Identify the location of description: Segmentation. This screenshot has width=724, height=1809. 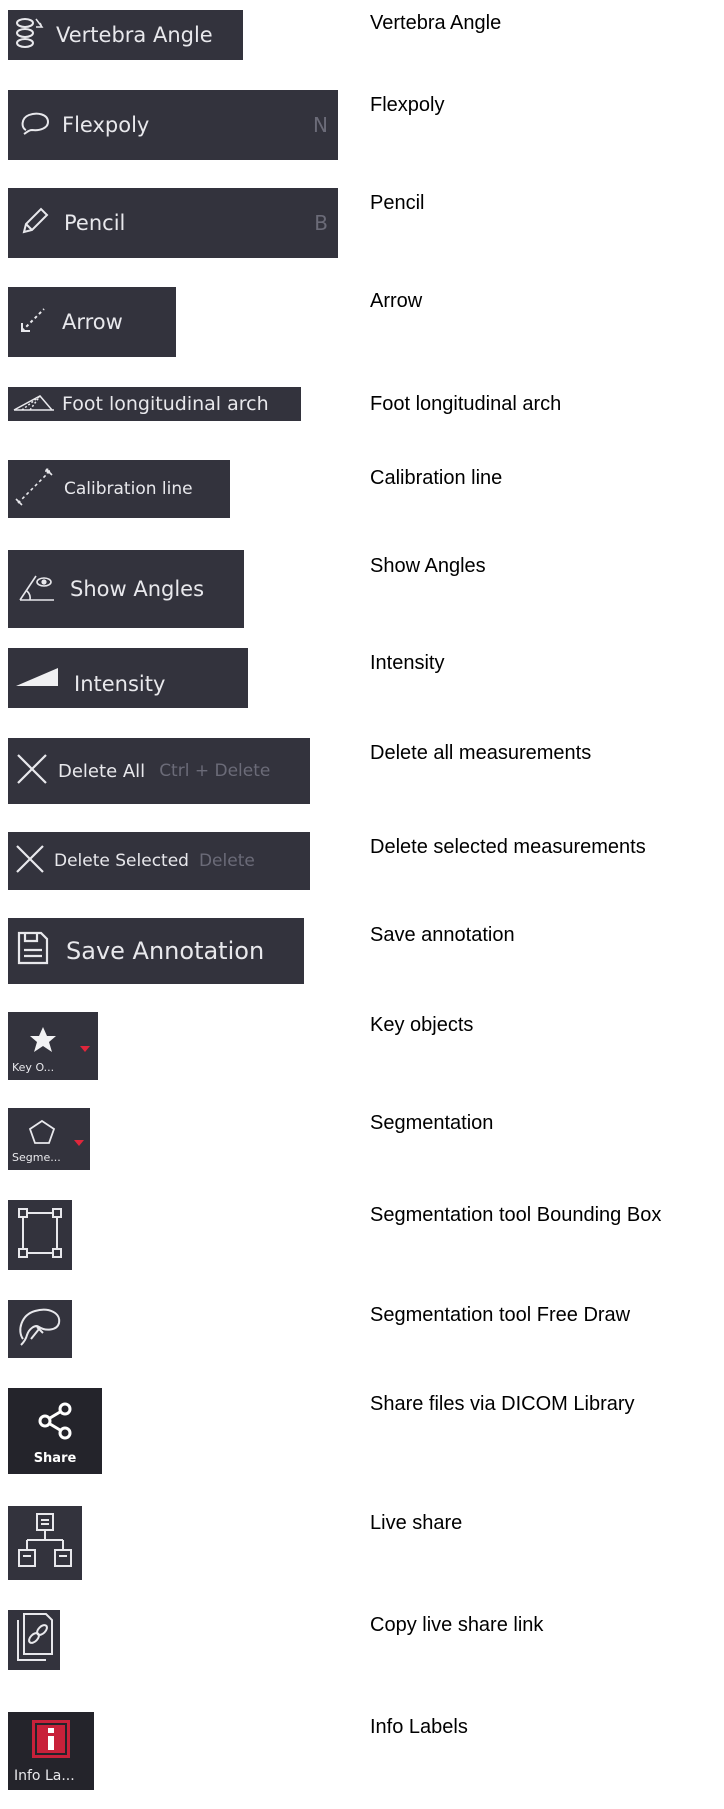
(432, 1123).